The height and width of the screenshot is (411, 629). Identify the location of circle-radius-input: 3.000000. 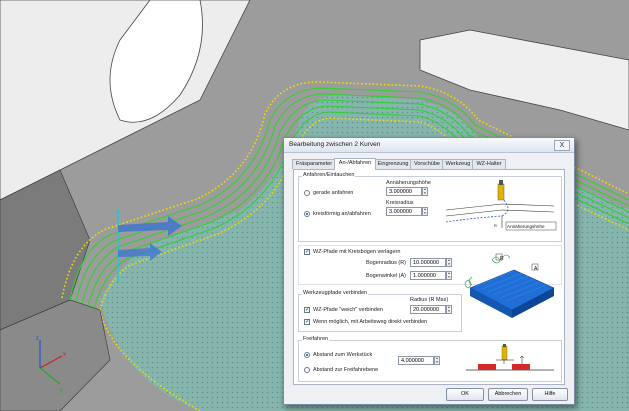
(404, 211).